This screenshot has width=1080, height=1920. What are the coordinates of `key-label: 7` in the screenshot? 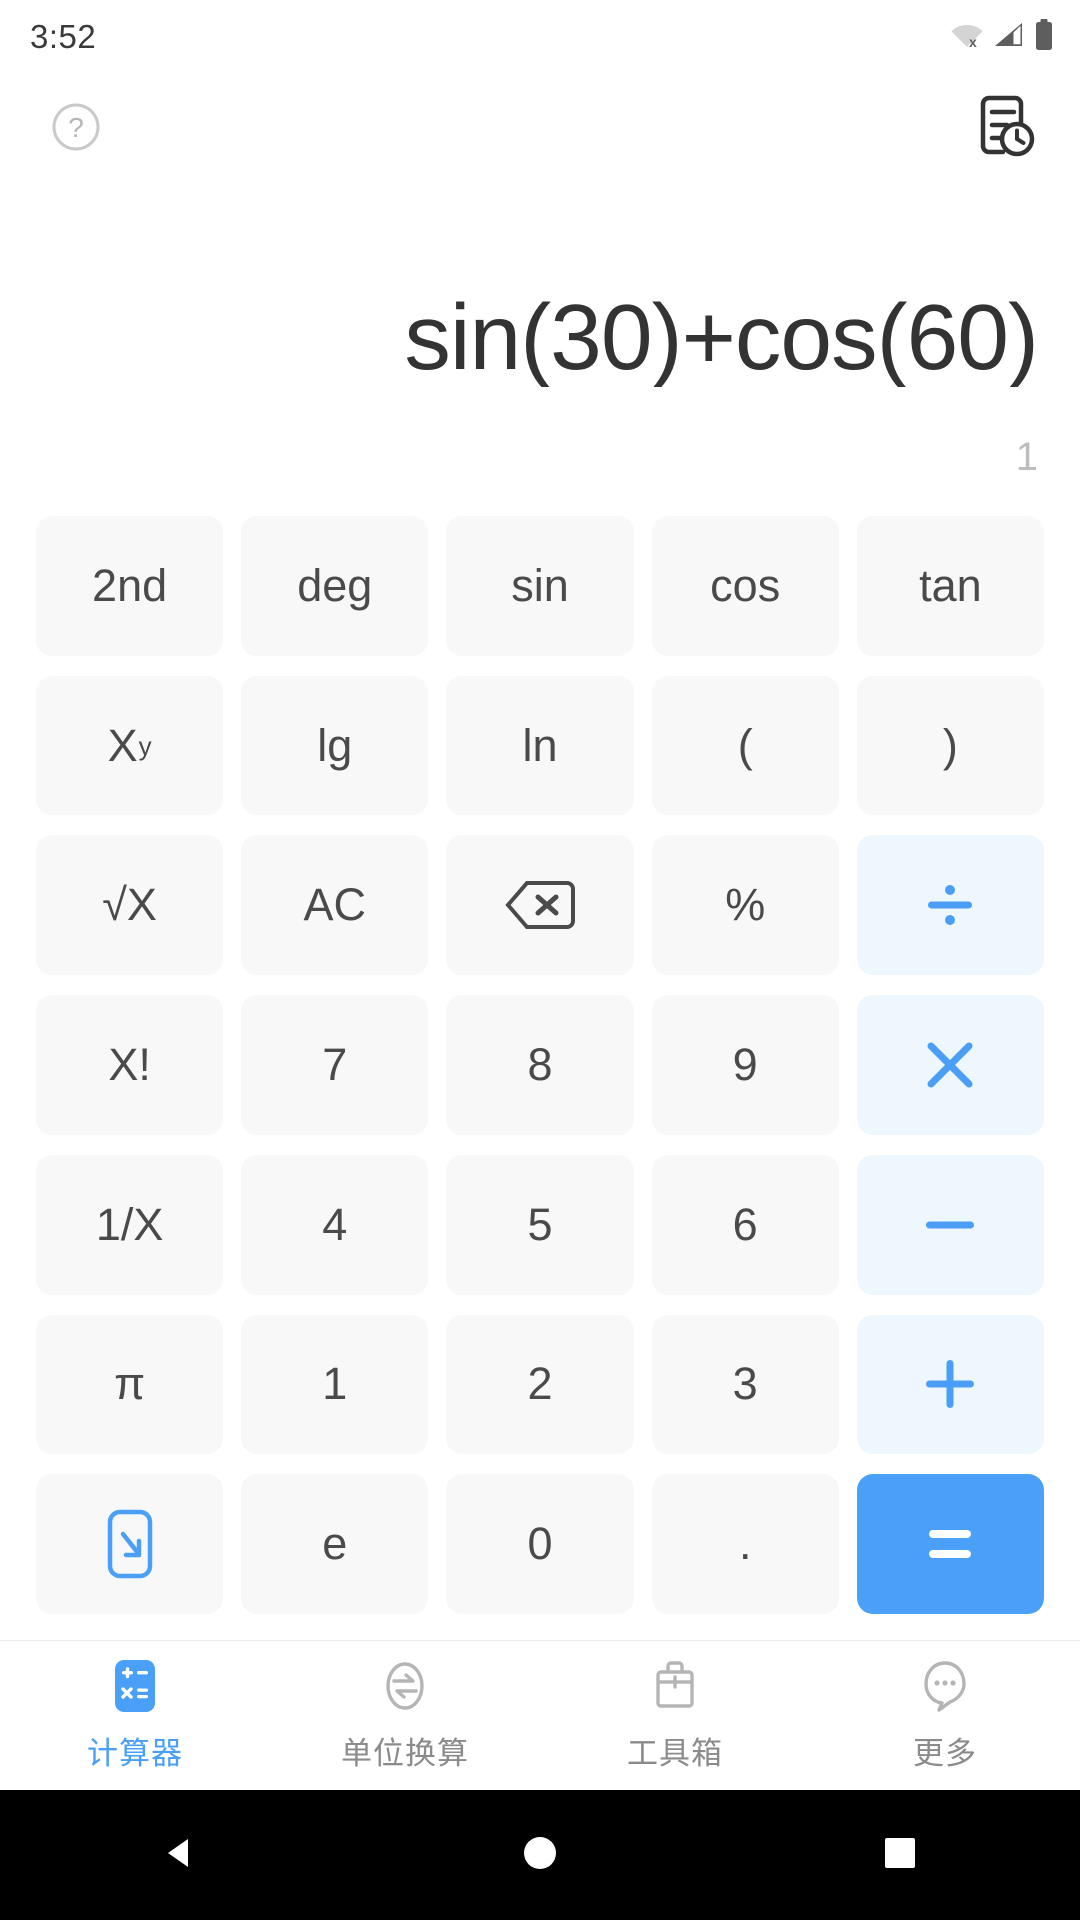 It's located at (335, 1064).